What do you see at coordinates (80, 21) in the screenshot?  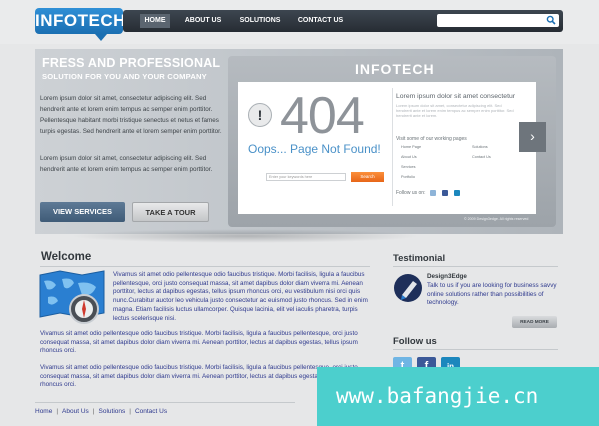 I see `site-logo: INFOTECH` at bounding box center [80, 21].